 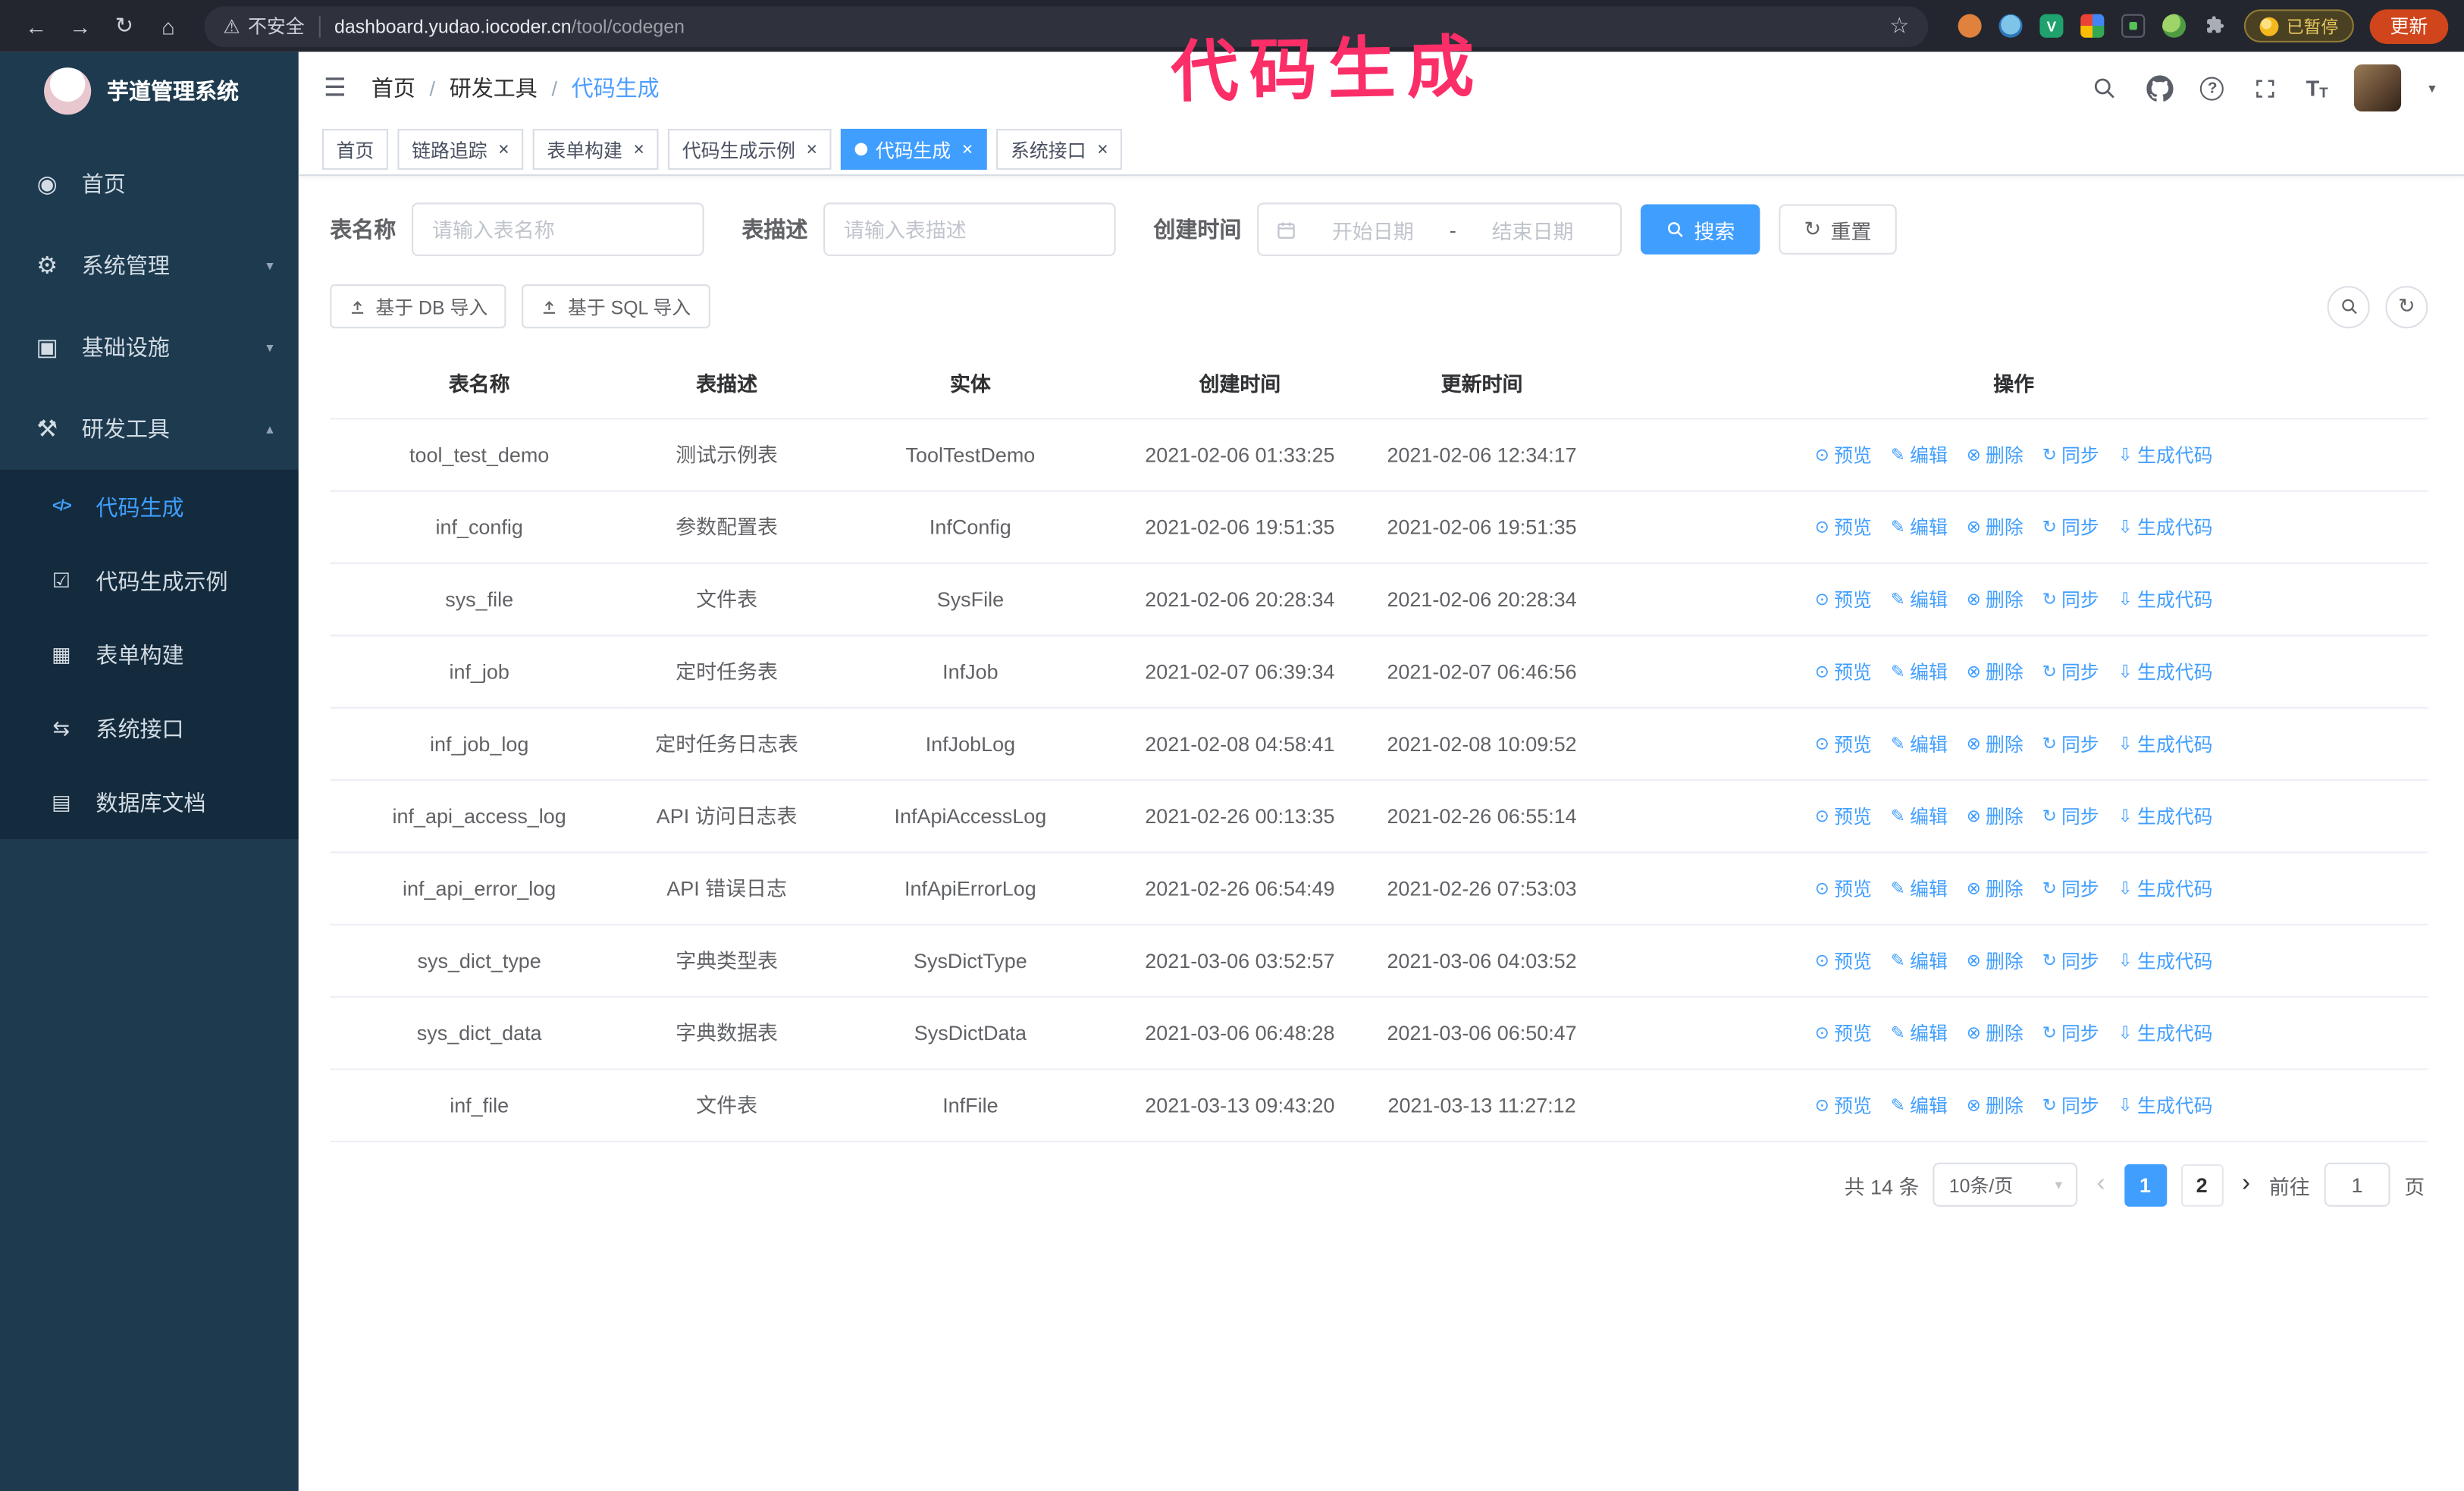 I want to click on sidebar-item-codegen-example: ☑ 代码生成示例, so click(x=150, y=580).